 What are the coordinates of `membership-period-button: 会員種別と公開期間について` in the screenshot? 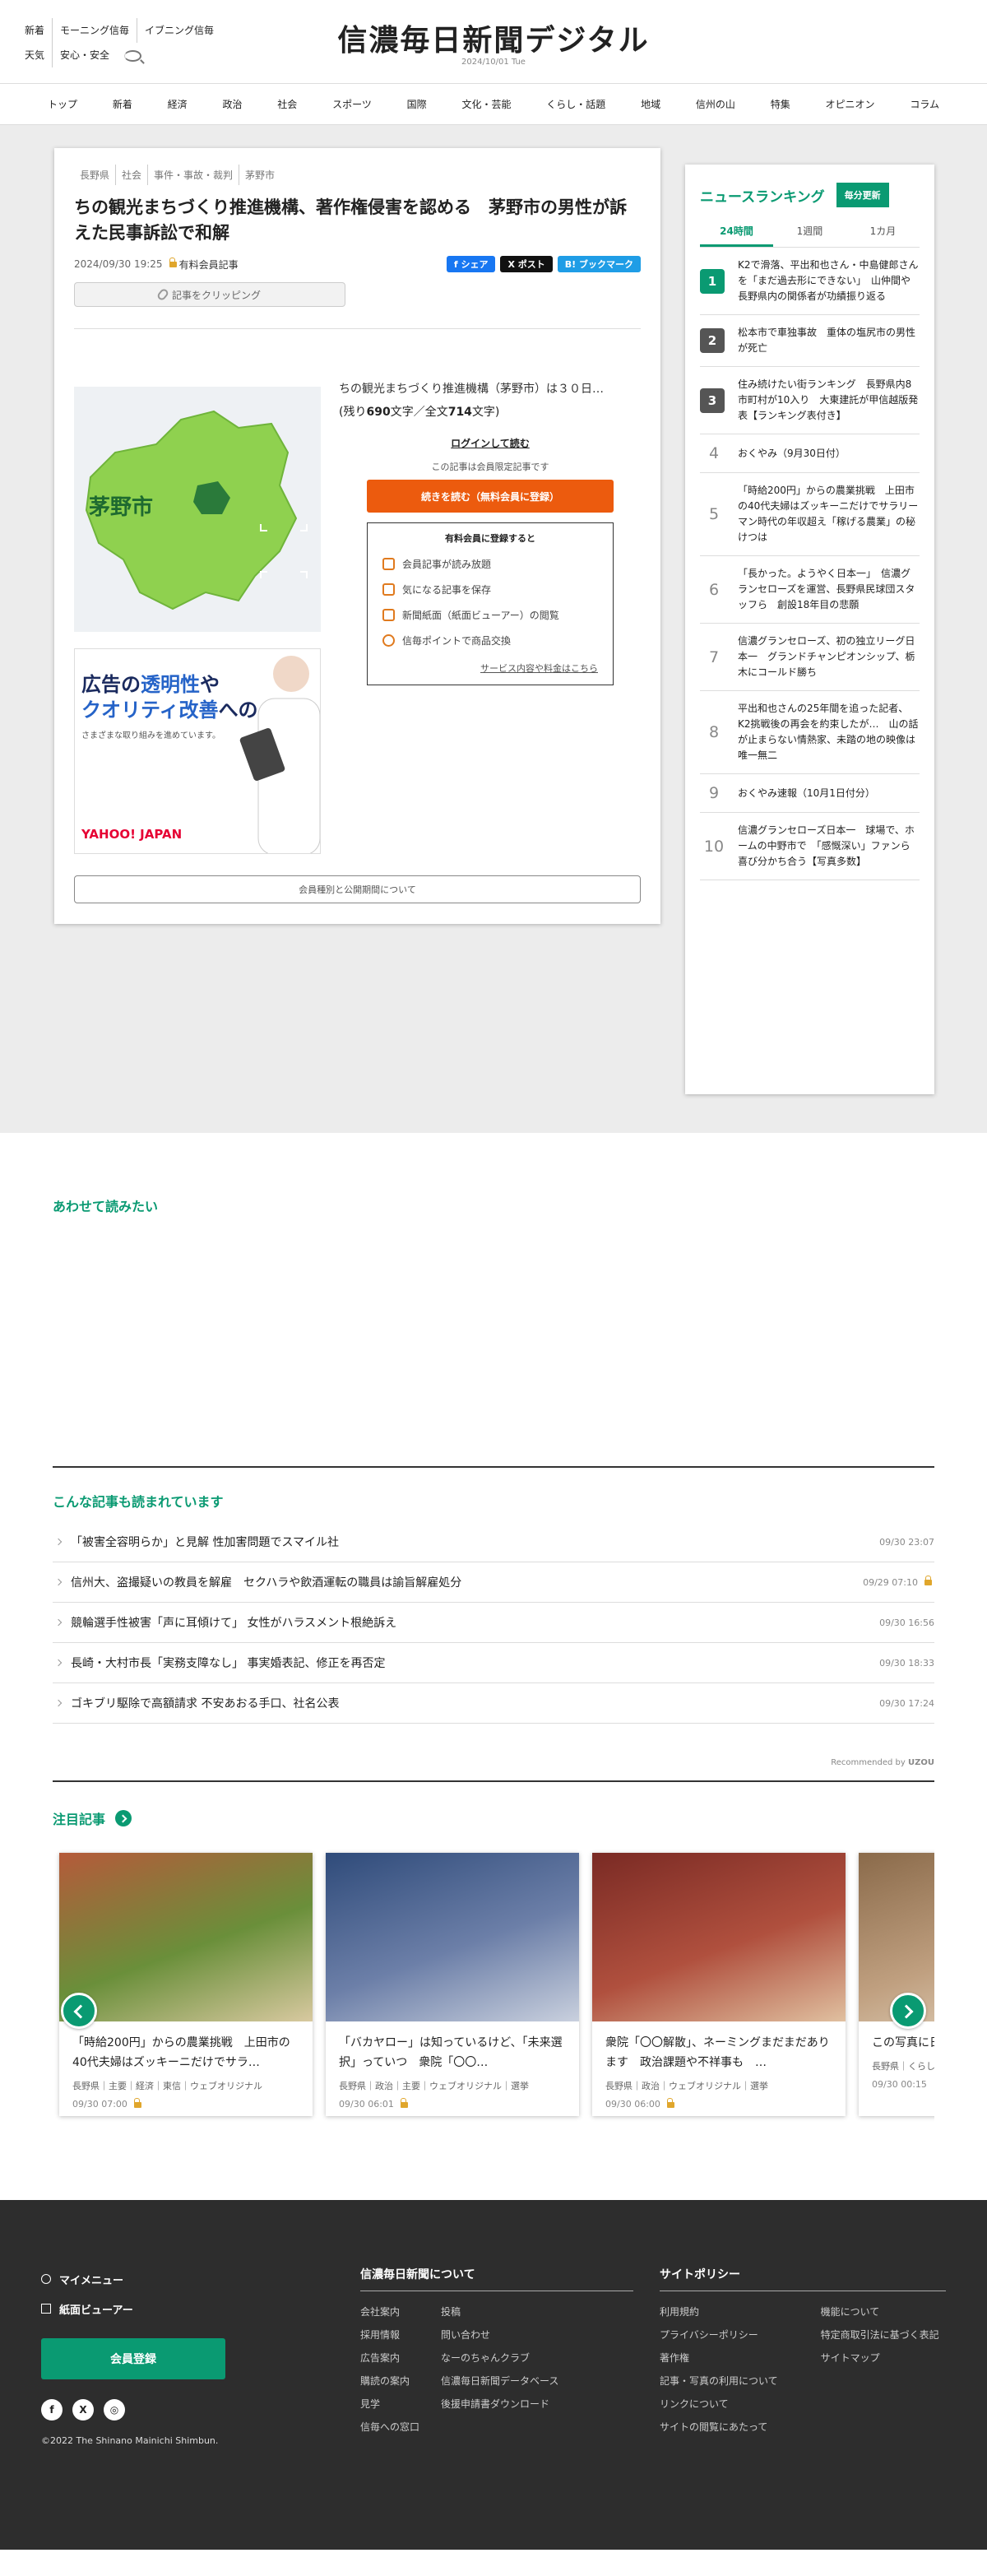 It's located at (357, 889).